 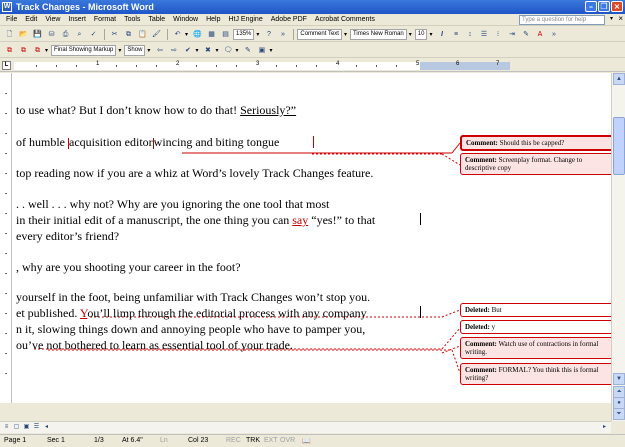 I want to click on menu-file: File, so click(x=11, y=19).